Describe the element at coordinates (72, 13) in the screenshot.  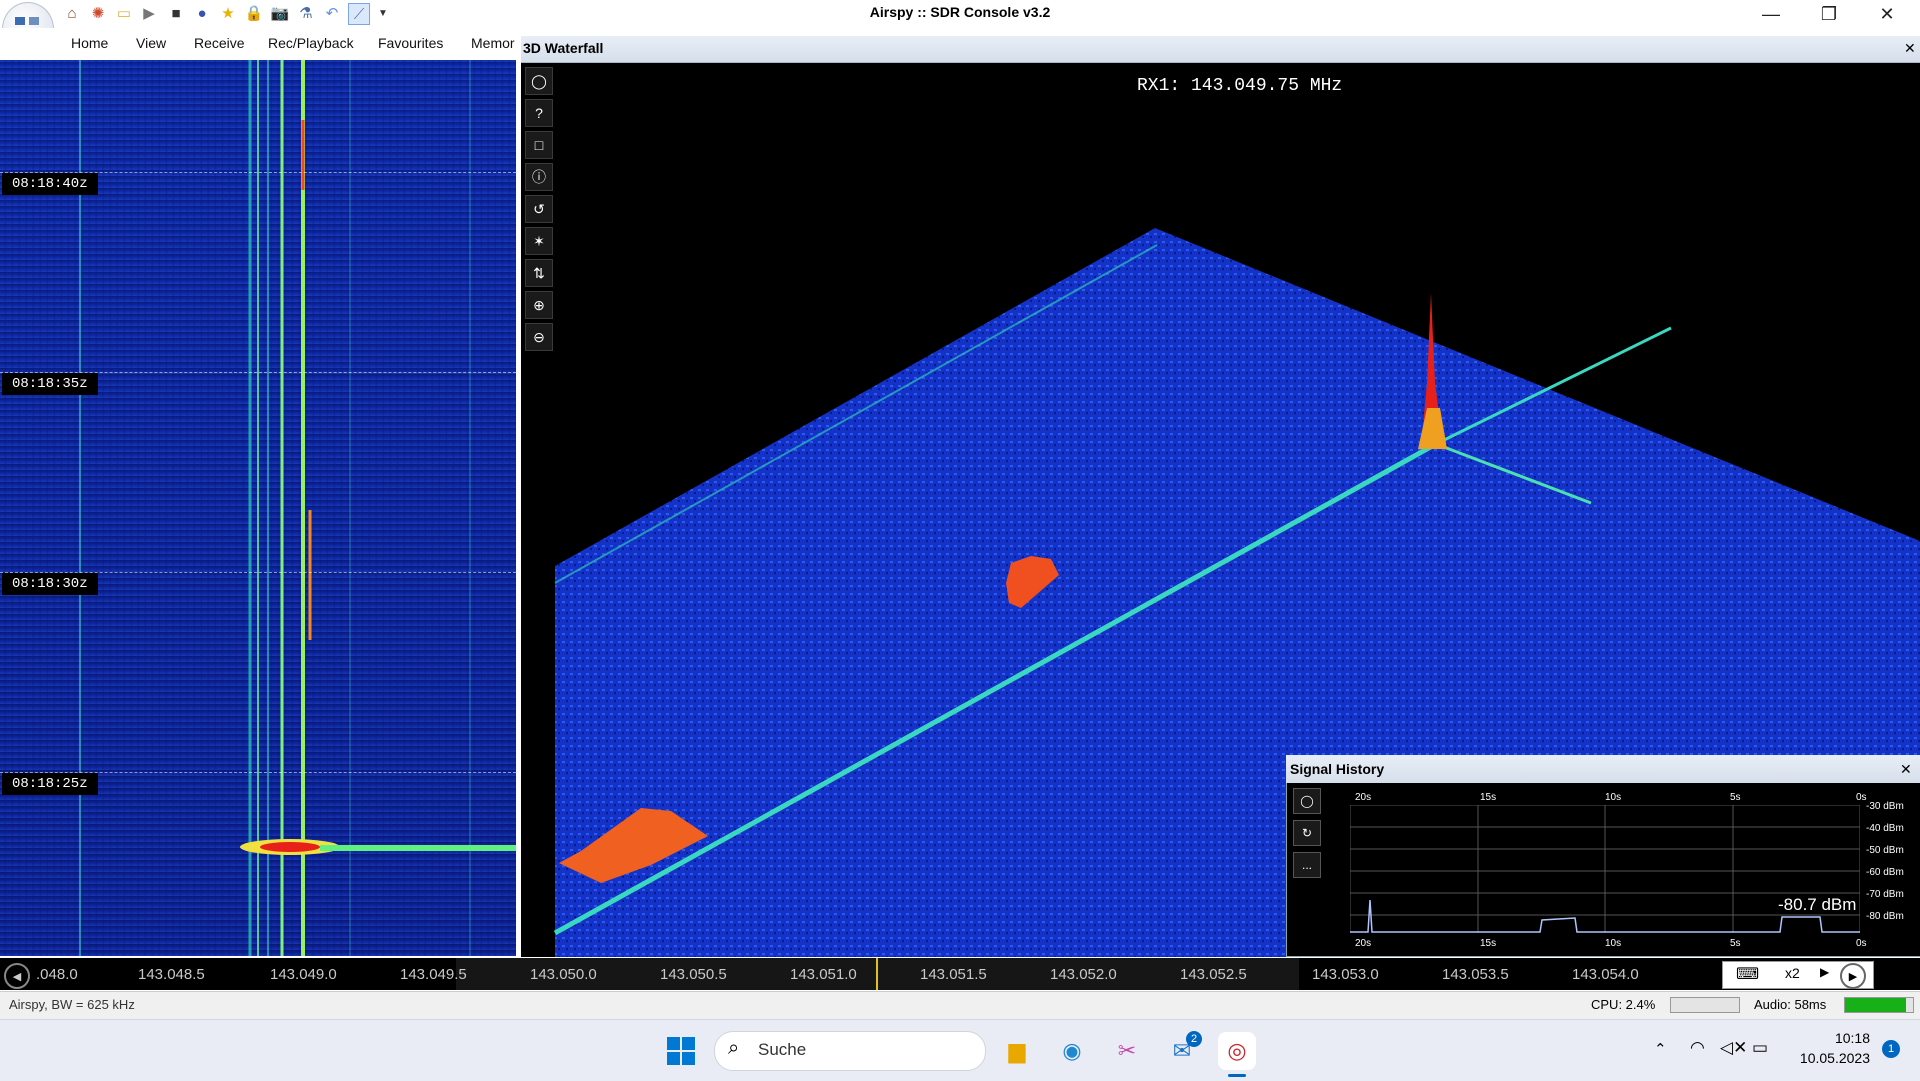
I see `home-icon: ⌂` at that location.